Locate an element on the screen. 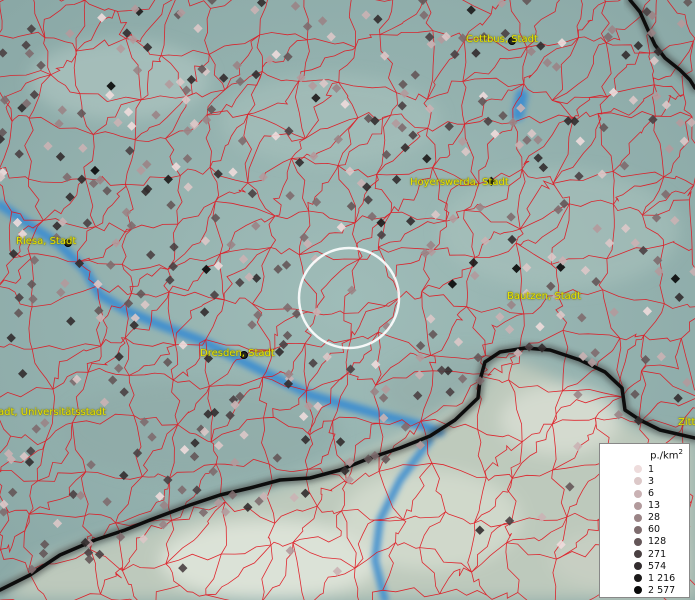 Image resolution: width=695 pixels, height=600 pixels. legend-entry: 13 is located at coordinates (644, 506).